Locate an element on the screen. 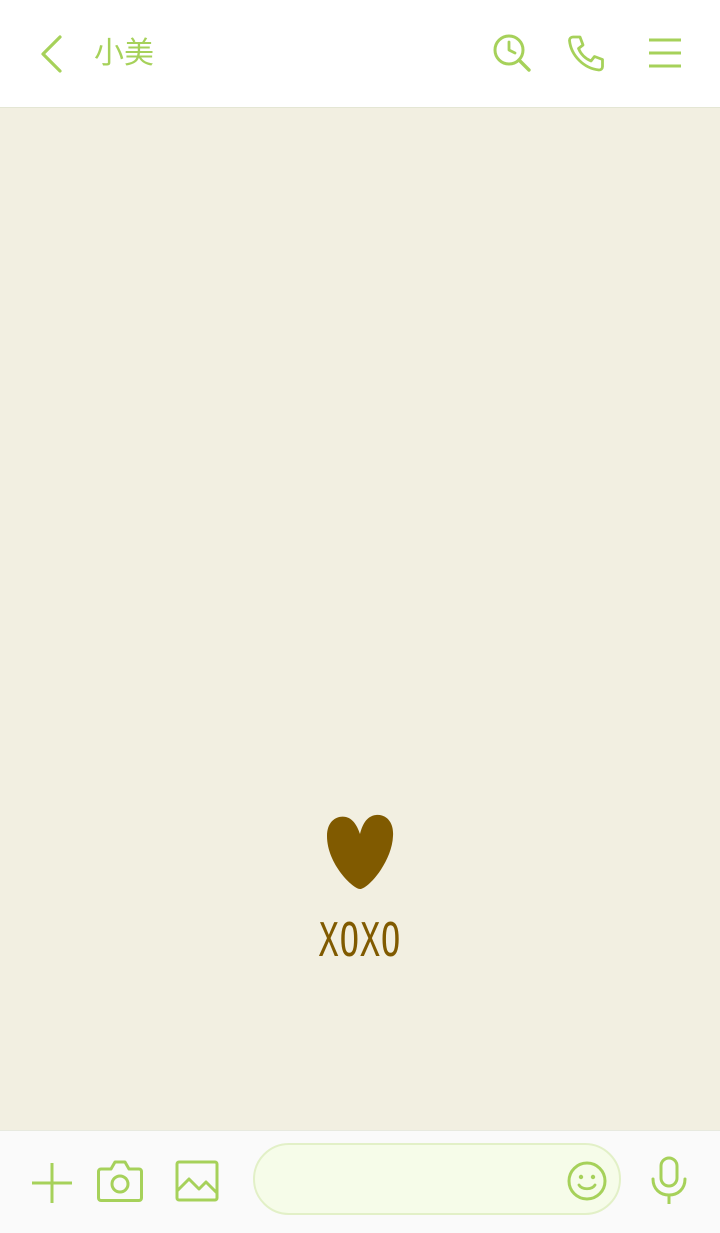 The image size is (720, 1233). microphone-button is located at coordinates (669, 1181).